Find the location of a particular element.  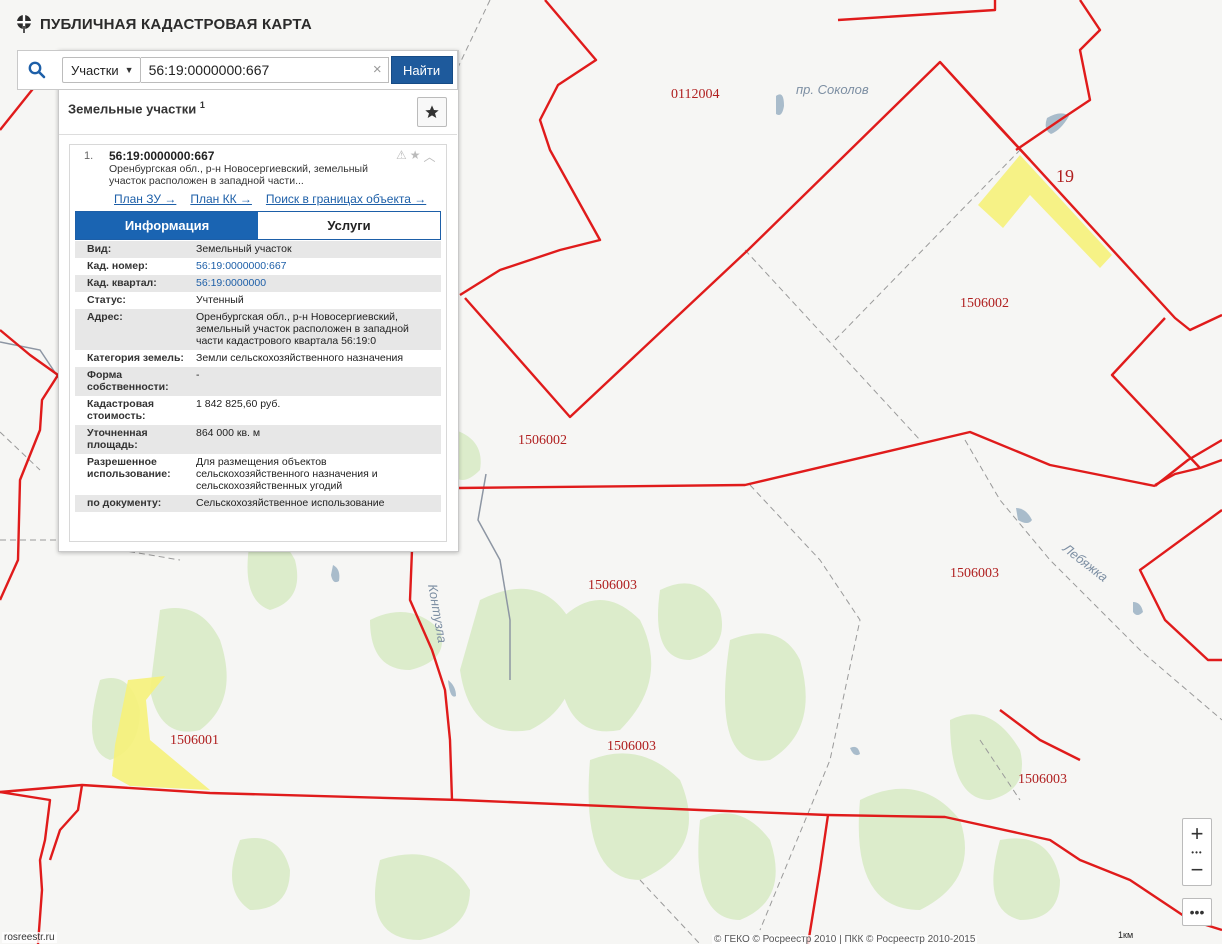

search-input: 56:19:0000000:667 × is located at coordinates (264, 70).